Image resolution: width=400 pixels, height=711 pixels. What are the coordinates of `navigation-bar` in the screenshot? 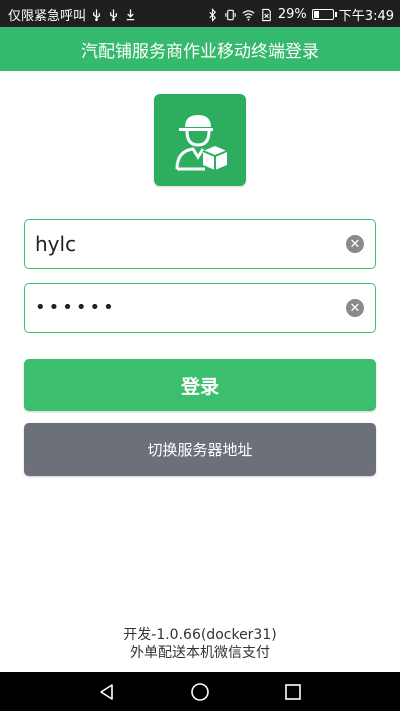 It's located at (200, 691).